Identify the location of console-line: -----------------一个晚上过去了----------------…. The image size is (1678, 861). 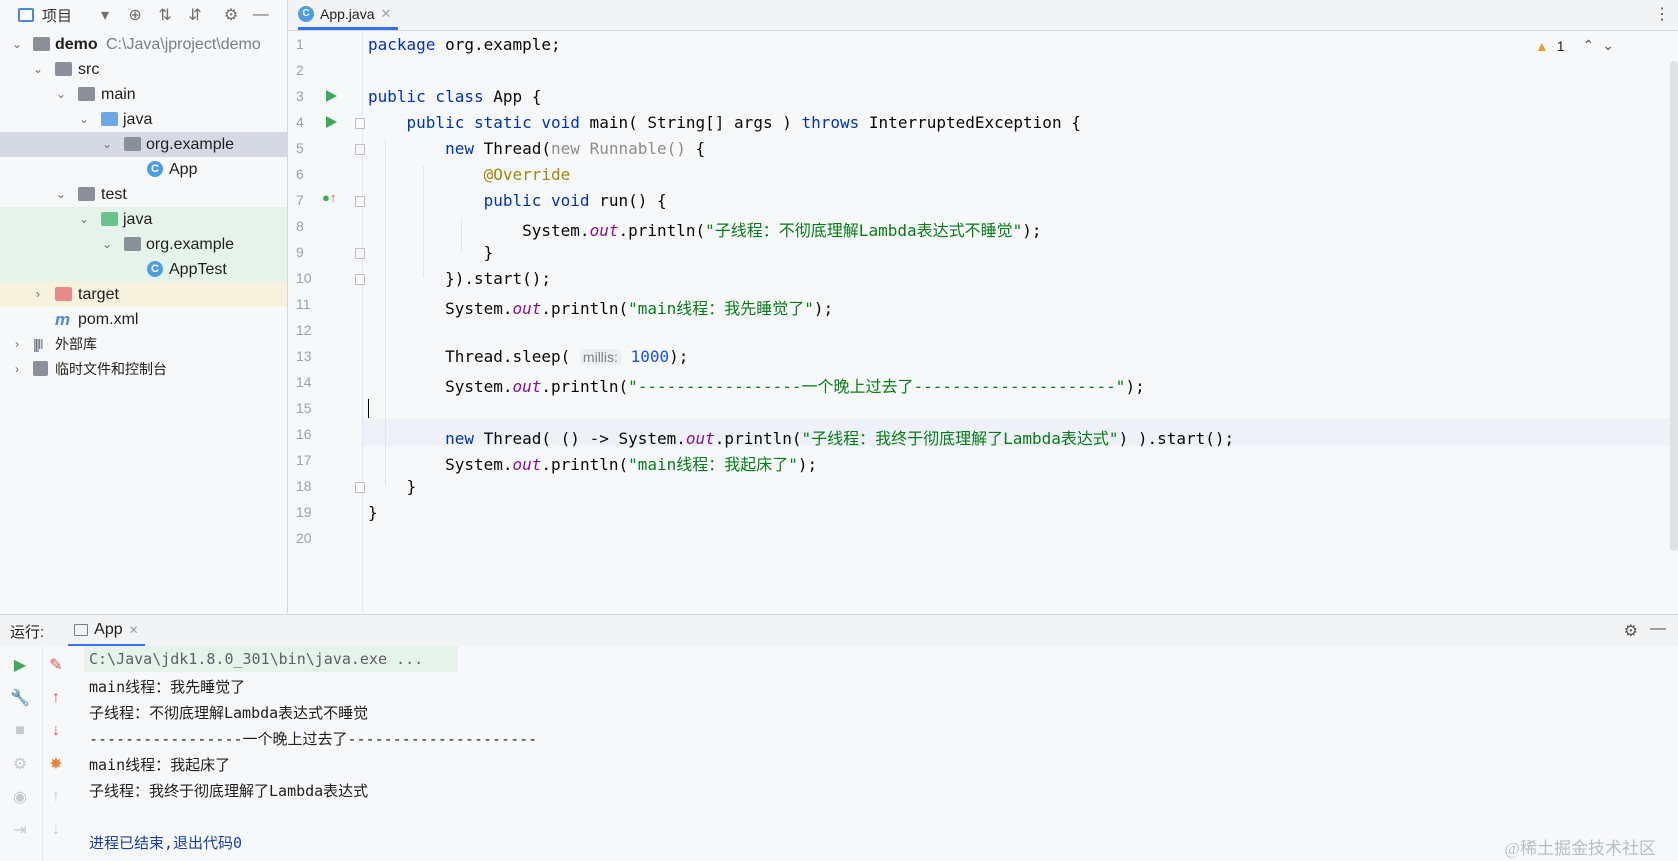
(313, 739).